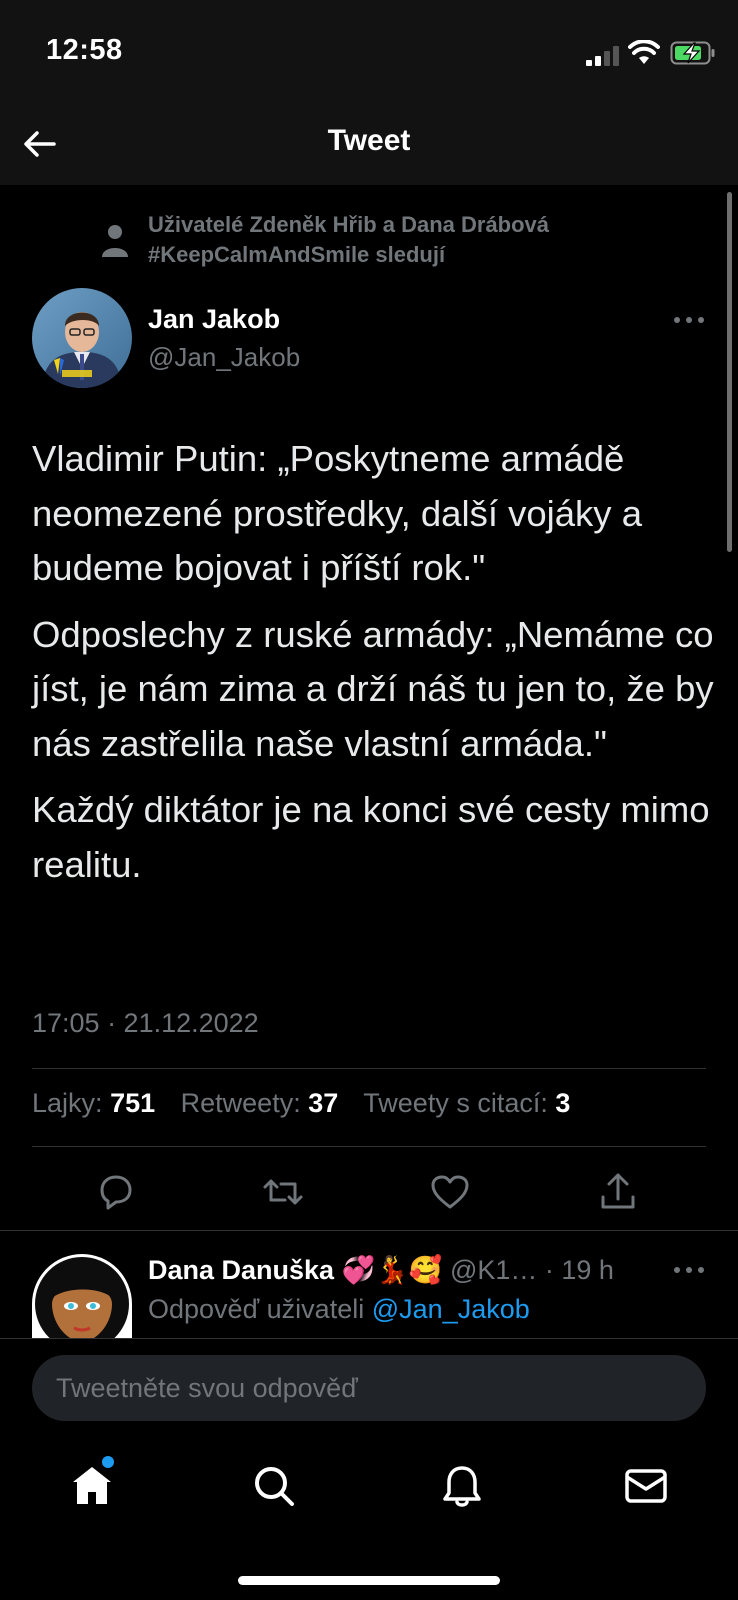 The height and width of the screenshot is (1600, 738). I want to click on share-icon, so click(618, 1192).